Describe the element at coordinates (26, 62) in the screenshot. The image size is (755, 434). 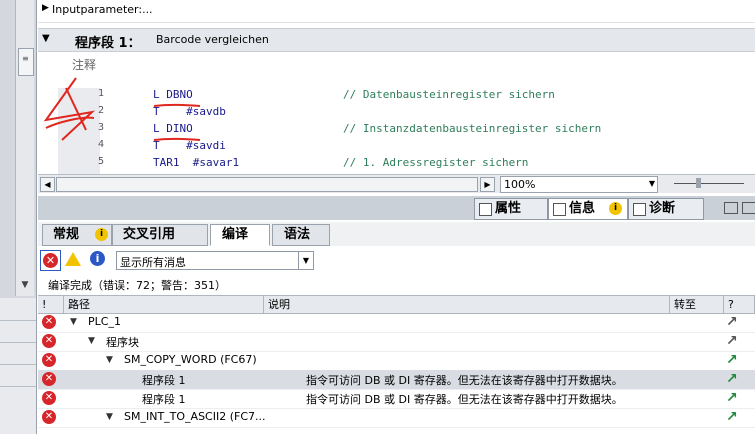
I see `scrollbar-thumb: ≡` at that location.